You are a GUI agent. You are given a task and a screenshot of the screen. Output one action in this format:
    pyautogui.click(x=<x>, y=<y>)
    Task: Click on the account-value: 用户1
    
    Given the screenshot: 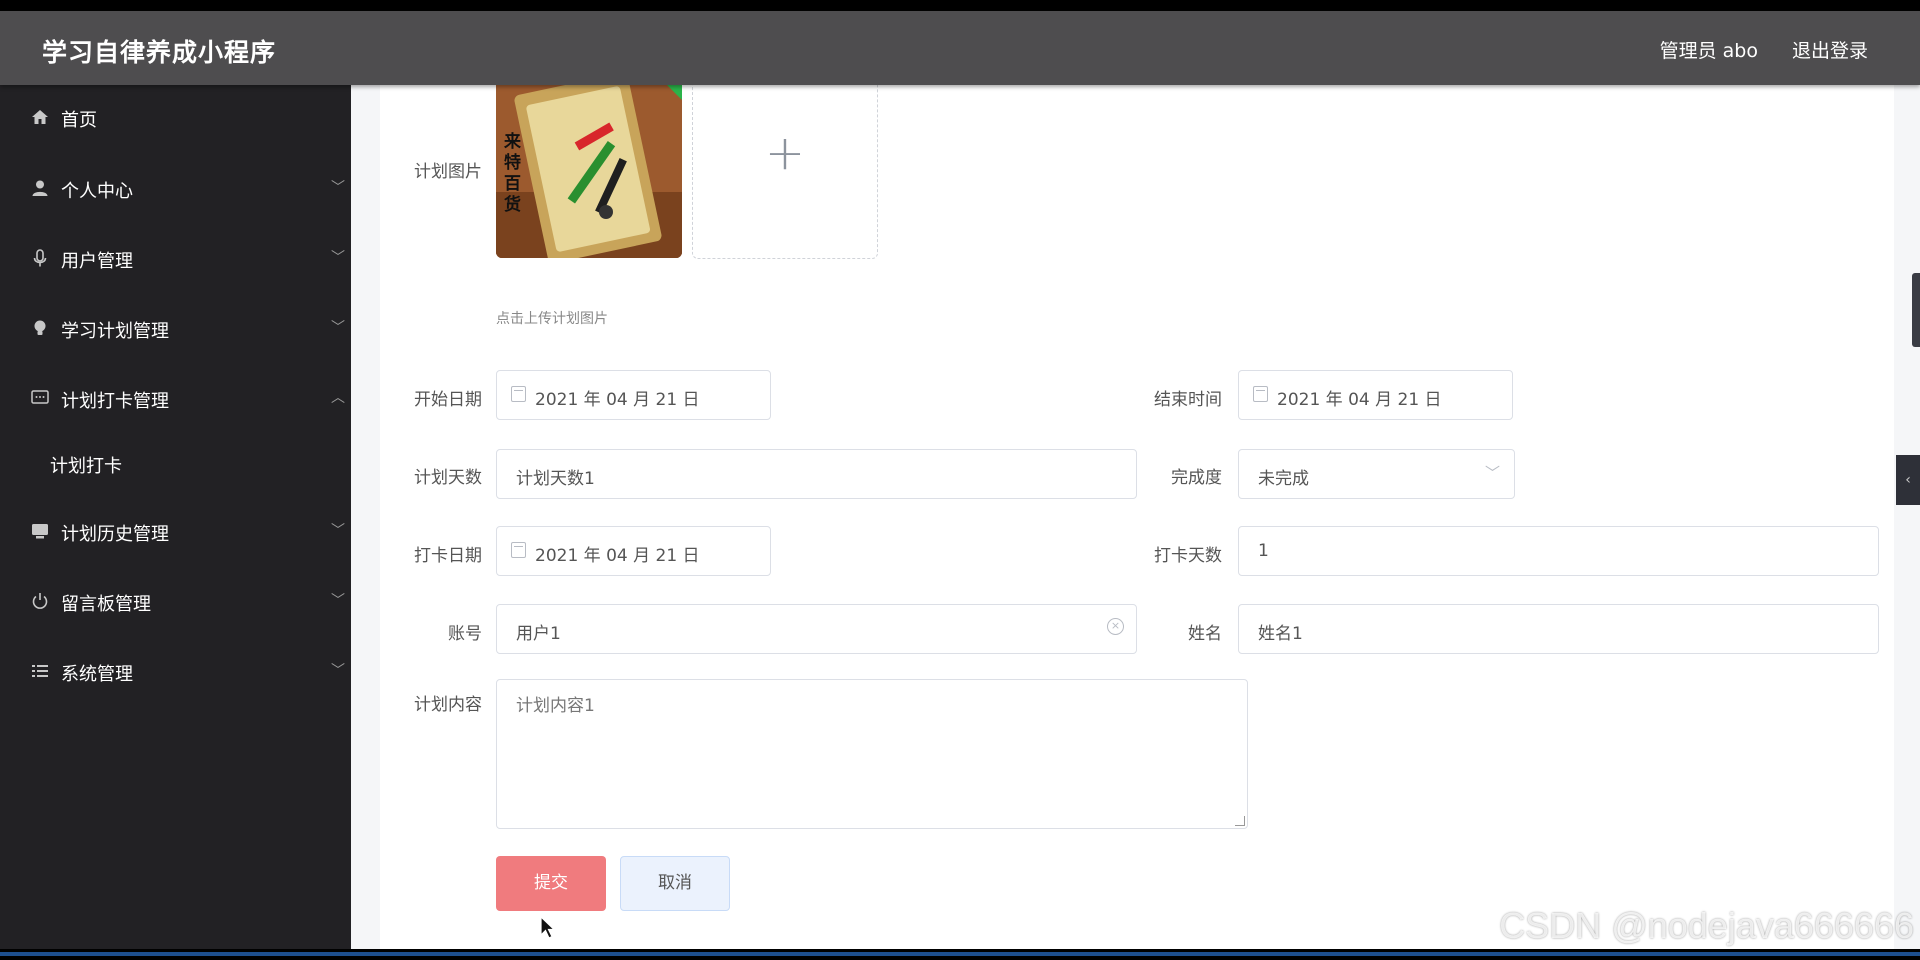 What is the action you would take?
    pyautogui.click(x=538, y=634)
    